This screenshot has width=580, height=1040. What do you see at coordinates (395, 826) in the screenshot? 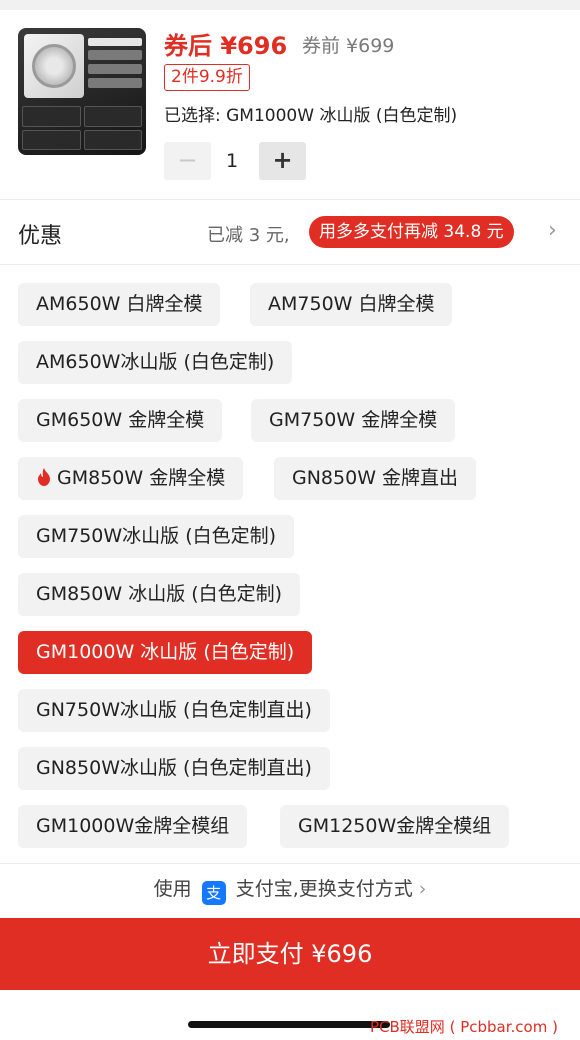
I see `option-gm1250w-gold-modular: GM1250W金牌全模组` at bounding box center [395, 826].